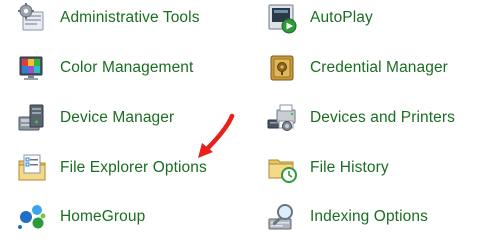 The height and width of the screenshot is (242, 502). What do you see at coordinates (31, 117) in the screenshot?
I see `device-manager-icon` at bounding box center [31, 117].